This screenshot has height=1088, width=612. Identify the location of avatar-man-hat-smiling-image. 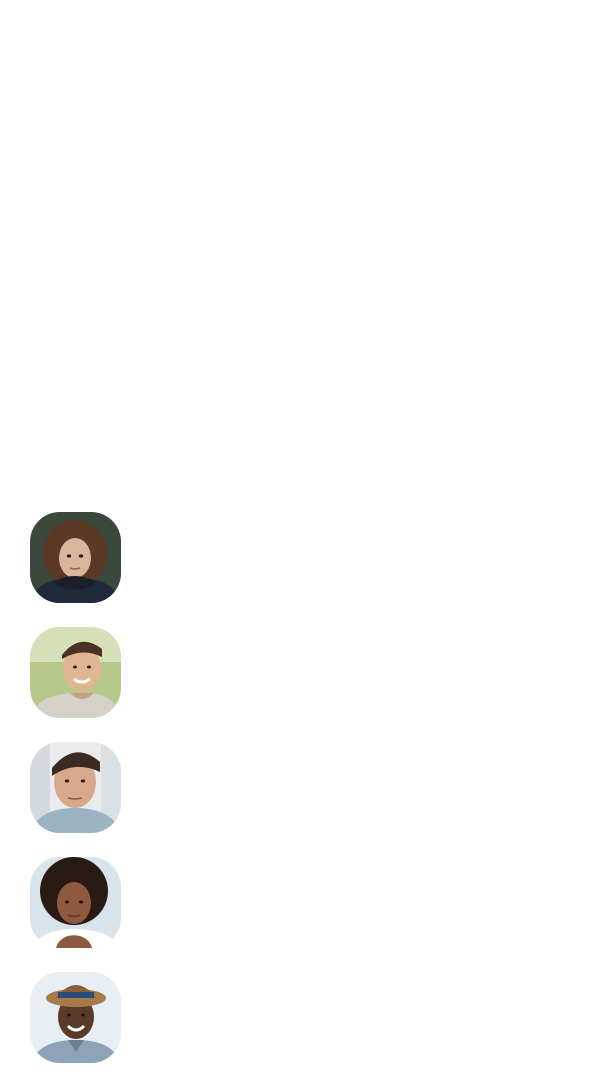
(75, 1017).